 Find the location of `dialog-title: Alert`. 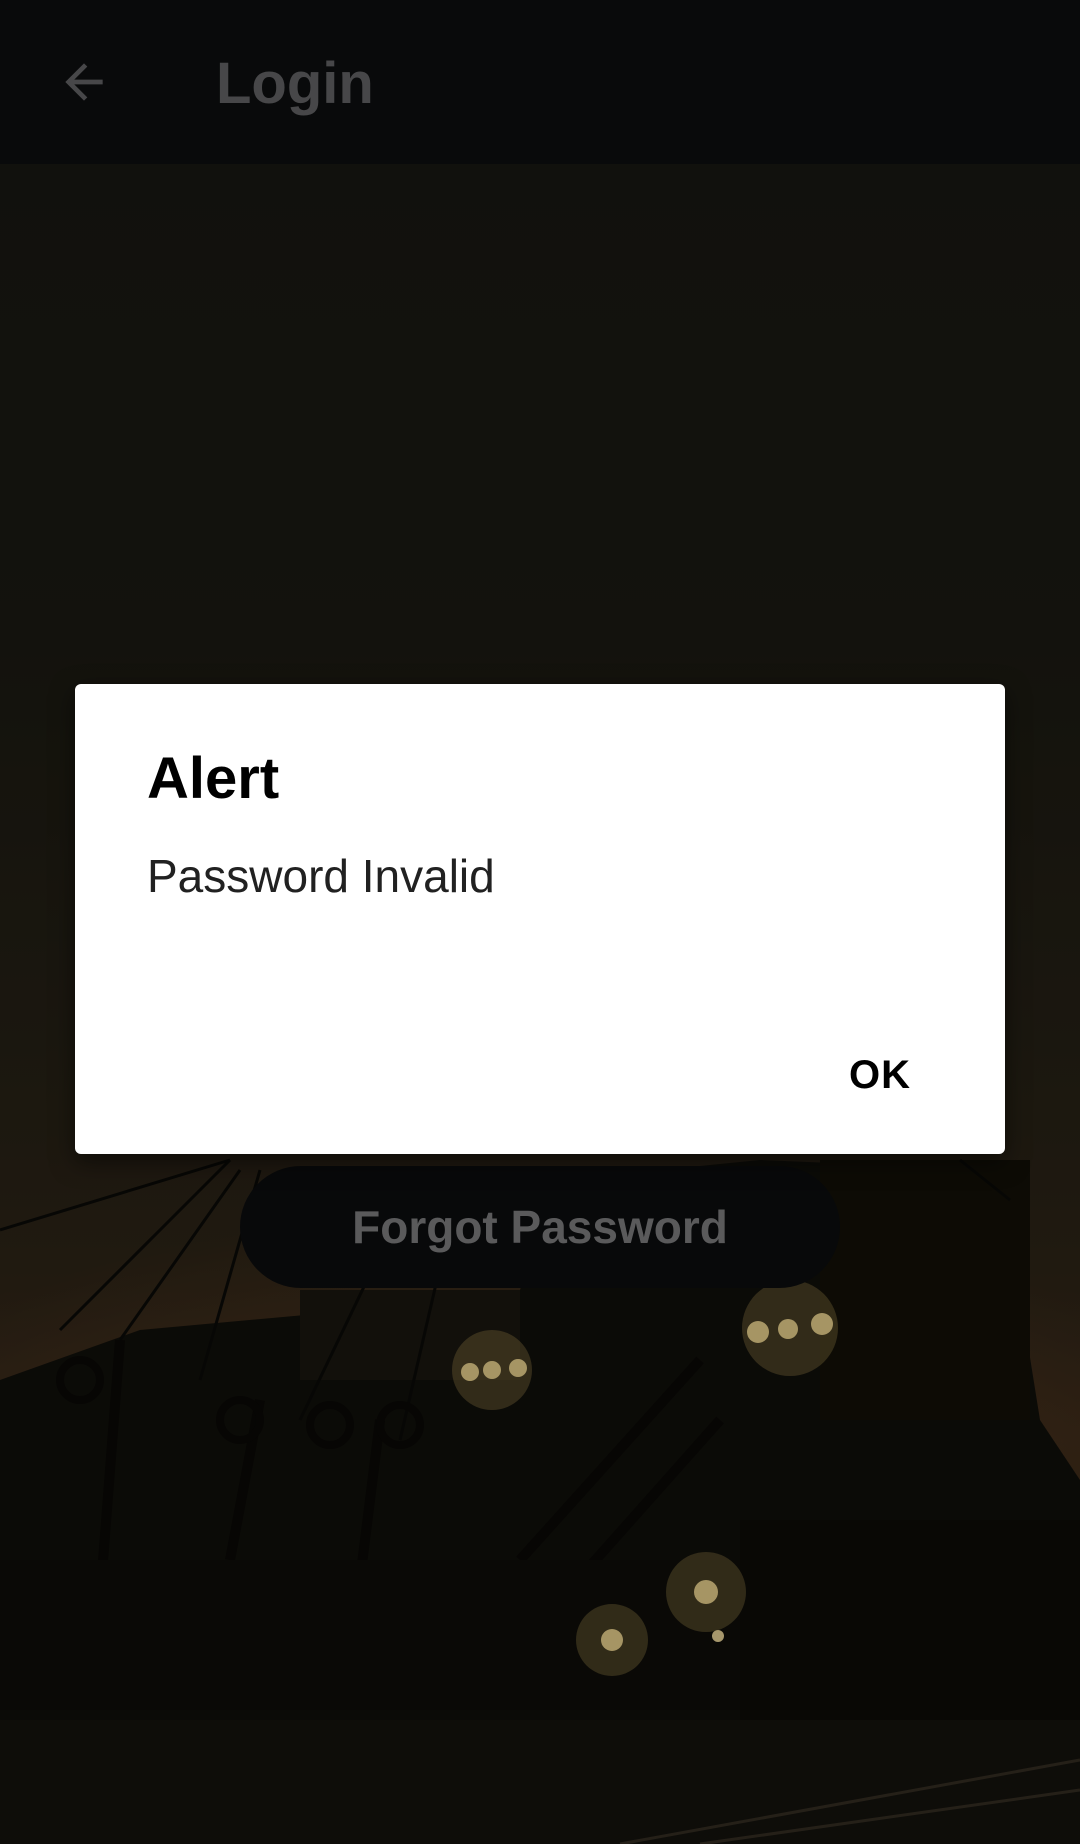

dialog-title: Alert is located at coordinates (213, 778).